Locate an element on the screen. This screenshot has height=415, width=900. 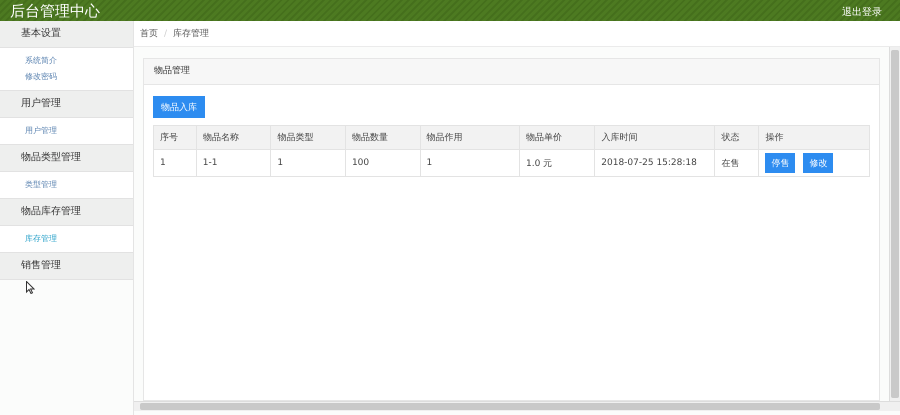
row-action-button: 停售 is located at coordinates (780, 163).